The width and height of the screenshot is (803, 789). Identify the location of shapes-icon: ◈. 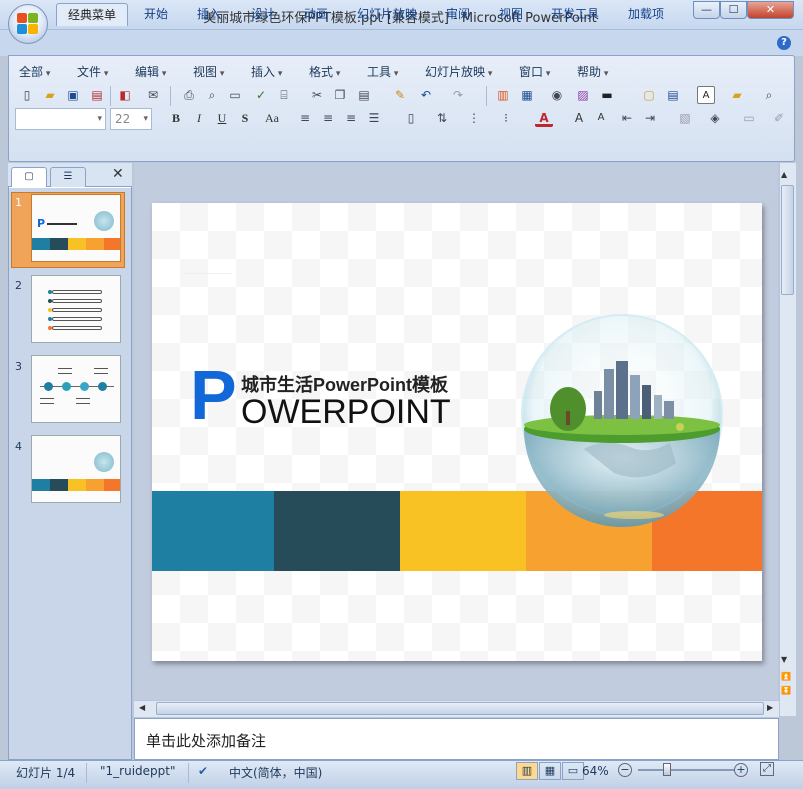
(715, 118).